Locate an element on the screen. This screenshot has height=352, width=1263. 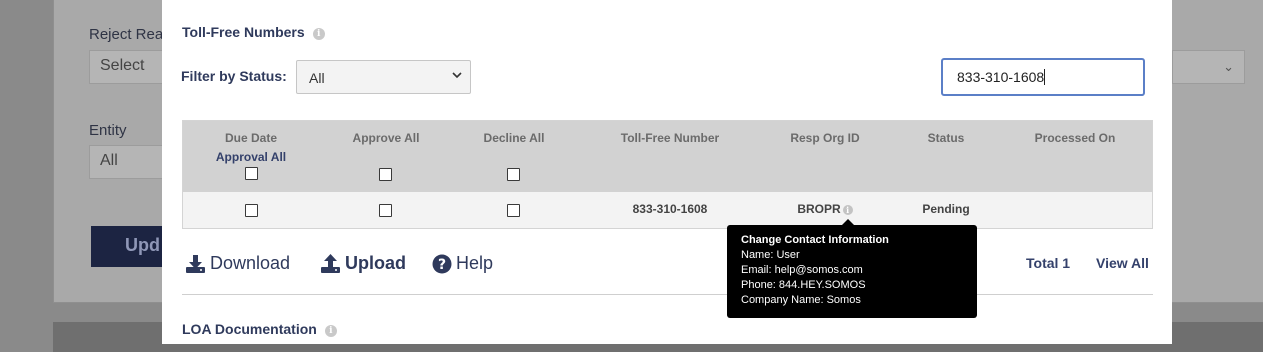
reject-reason-select: Select is located at coordinates (126, 67).